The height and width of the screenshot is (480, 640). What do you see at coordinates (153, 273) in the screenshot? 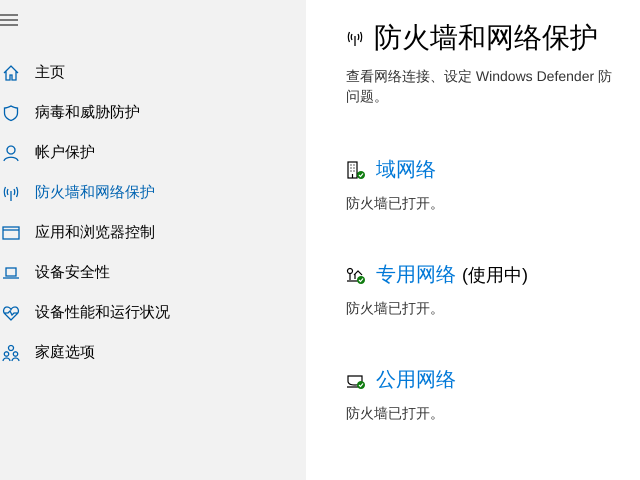
I see `sidebar-item: 设备安全性` at bounding box center [153, 273].